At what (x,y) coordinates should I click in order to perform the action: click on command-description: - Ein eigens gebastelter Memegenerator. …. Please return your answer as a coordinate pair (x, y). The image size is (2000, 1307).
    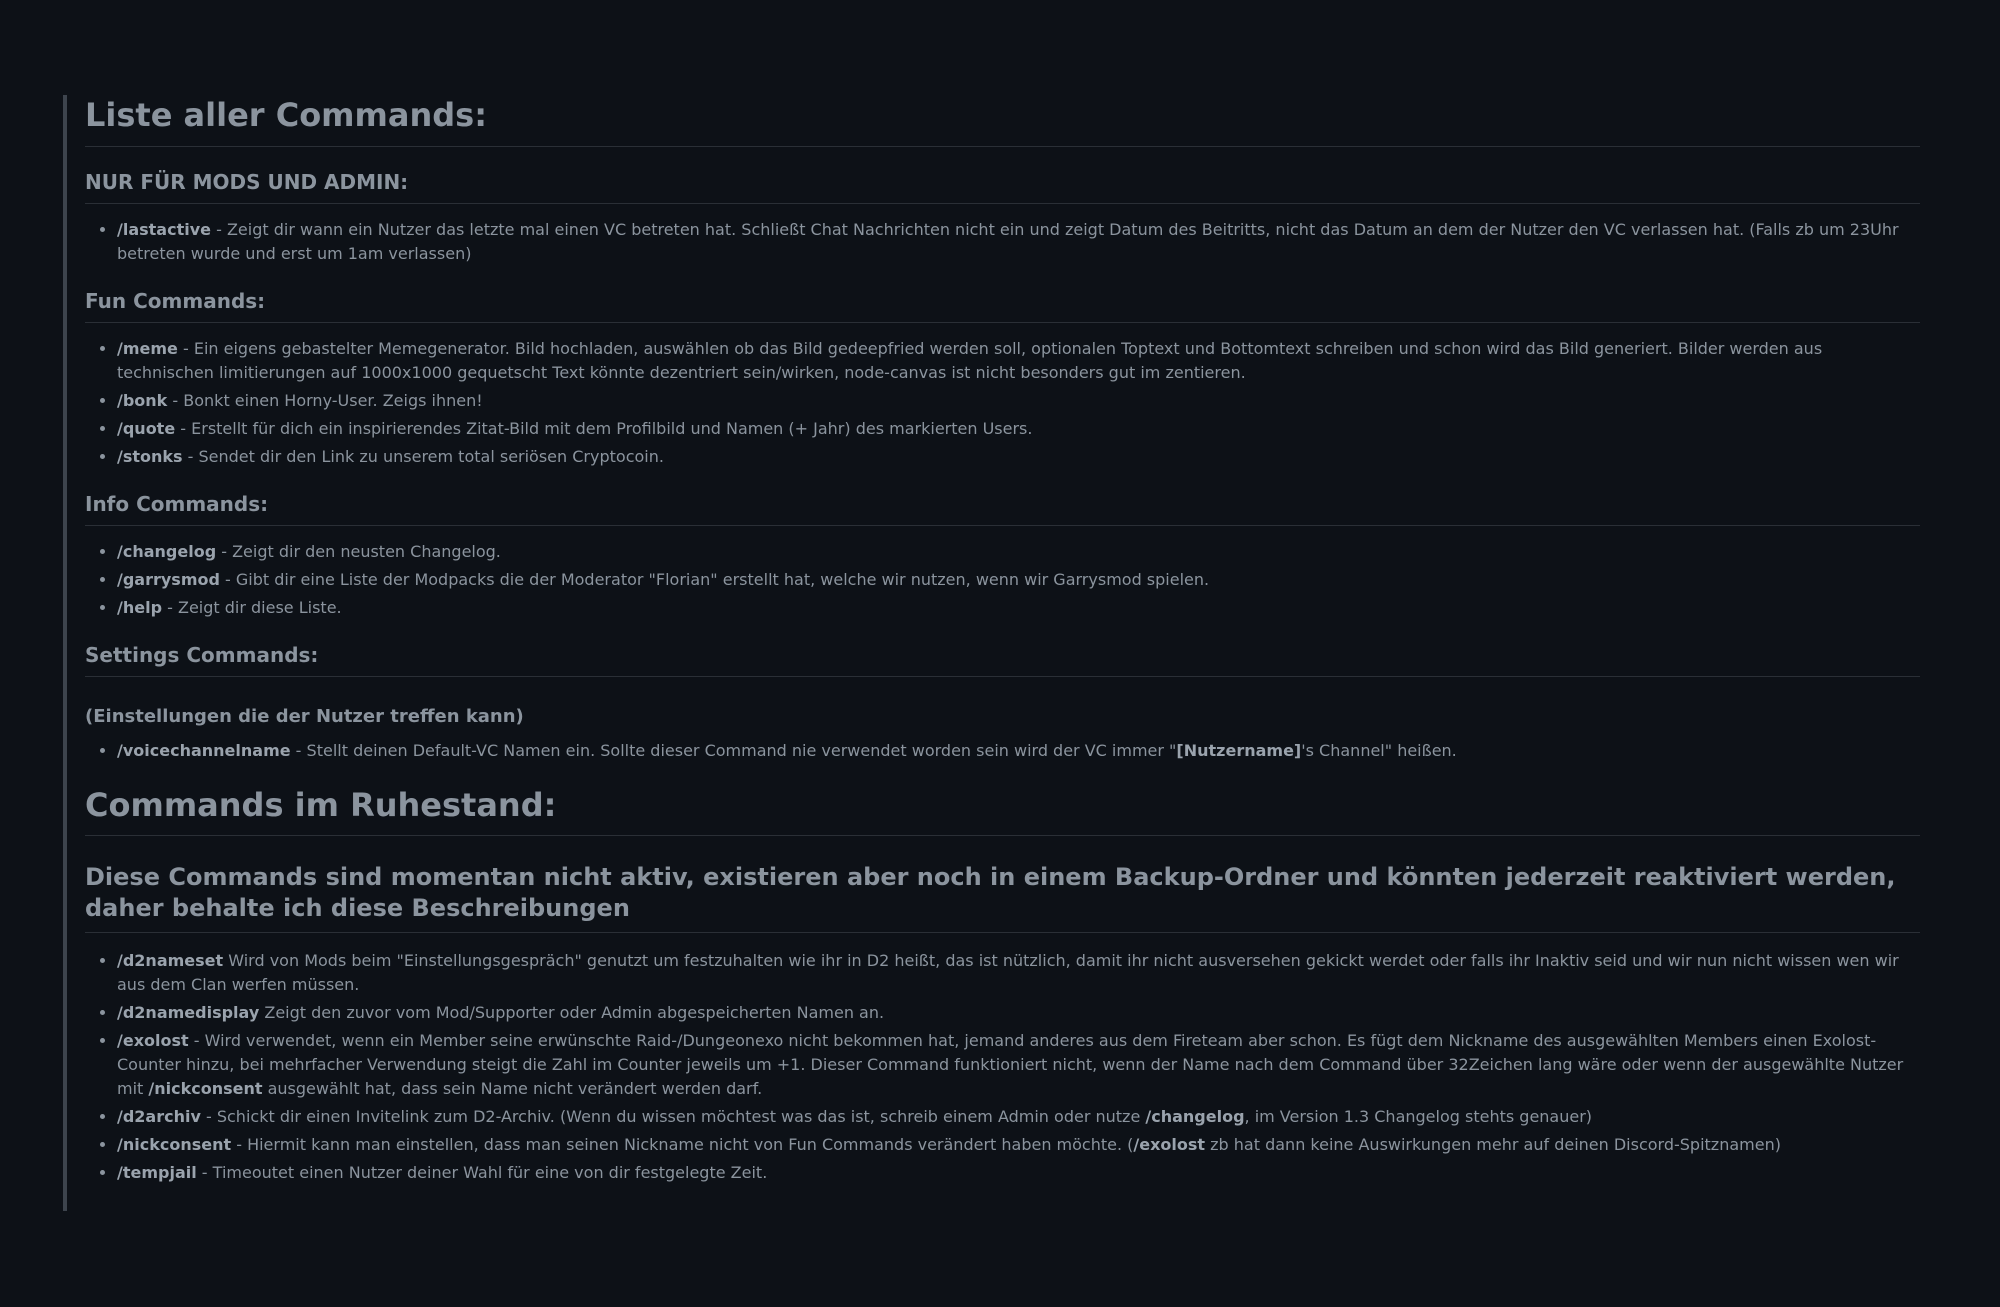
    Looking at the image, I should click on (970, 360).